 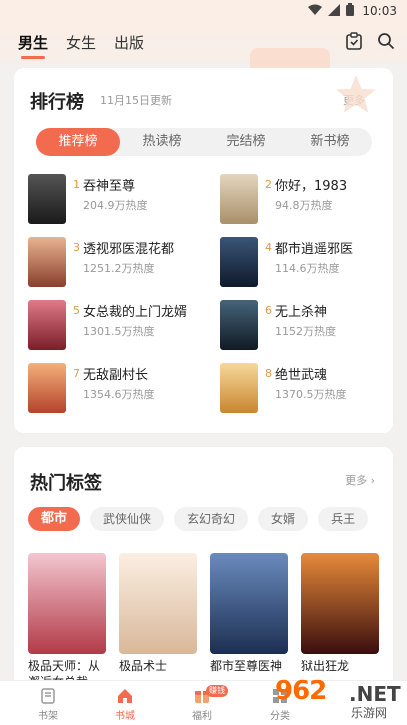 I want to click on ranking-item: 5 女总裁的上门龙婿 1301.5万热度, so click(x=116, y=326).